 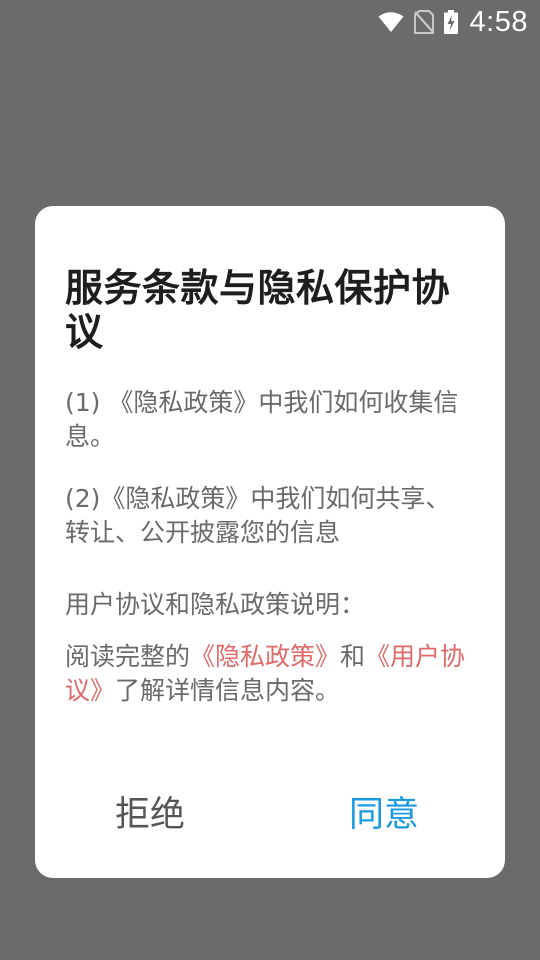 I want to click on no-sim-icon, so click(x=423, y=22).